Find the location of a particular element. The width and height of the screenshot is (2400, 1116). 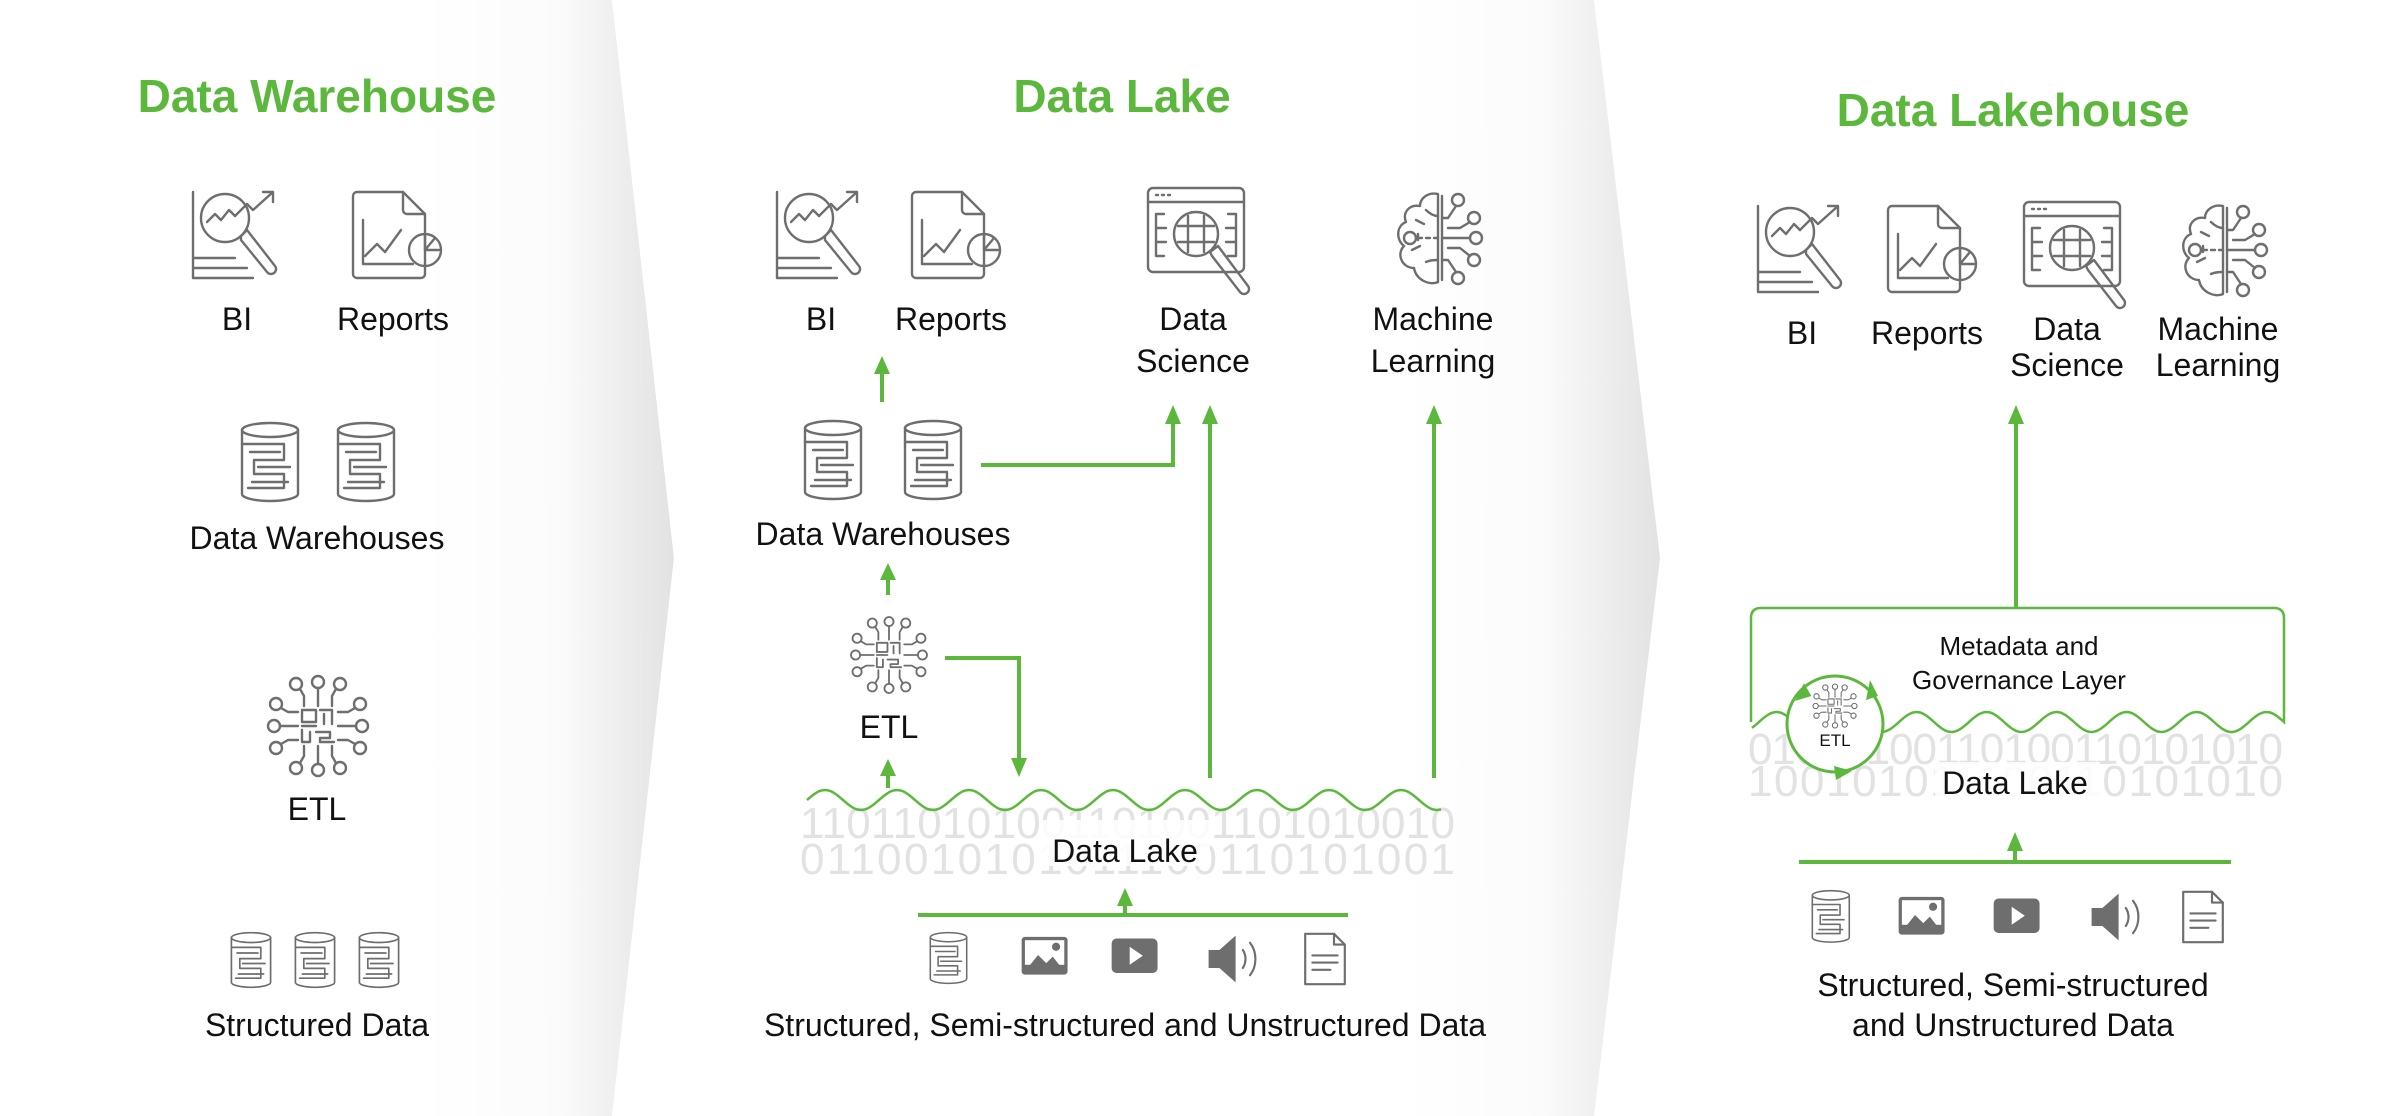

arrow-lake-to-data-science is located at coordinates (1210, 591).